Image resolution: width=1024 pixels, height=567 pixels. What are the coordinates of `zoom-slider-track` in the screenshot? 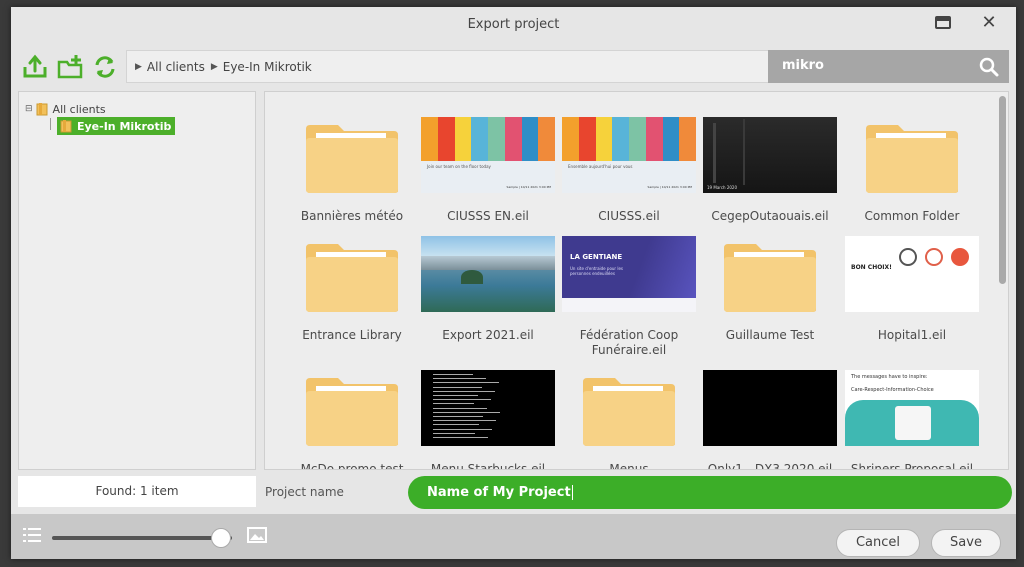 It's located at (142, 538).